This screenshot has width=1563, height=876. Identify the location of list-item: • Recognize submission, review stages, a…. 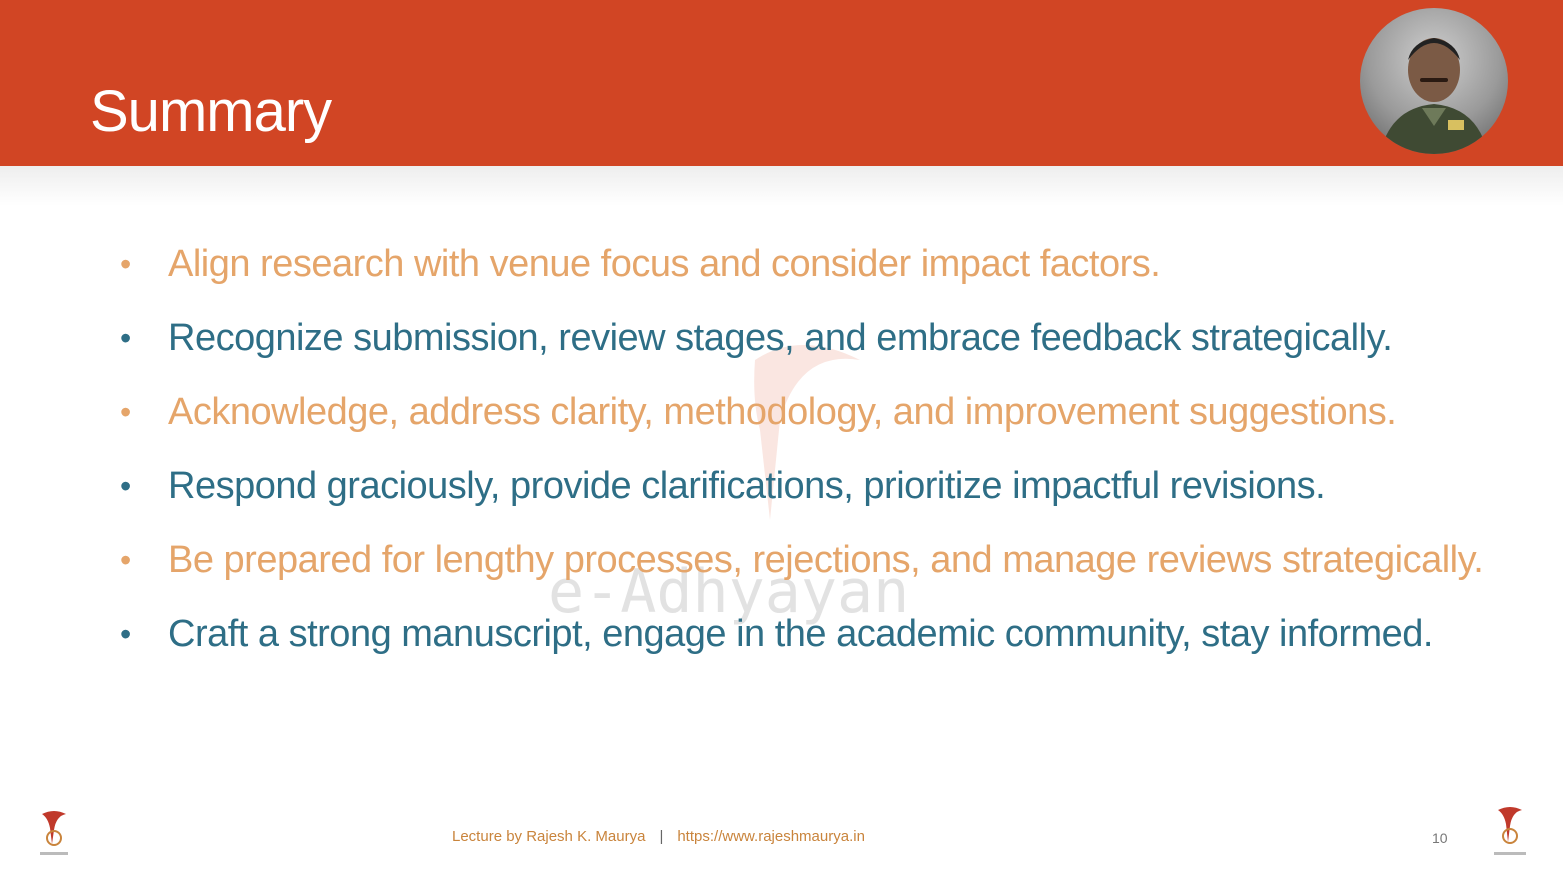
(820, 338).